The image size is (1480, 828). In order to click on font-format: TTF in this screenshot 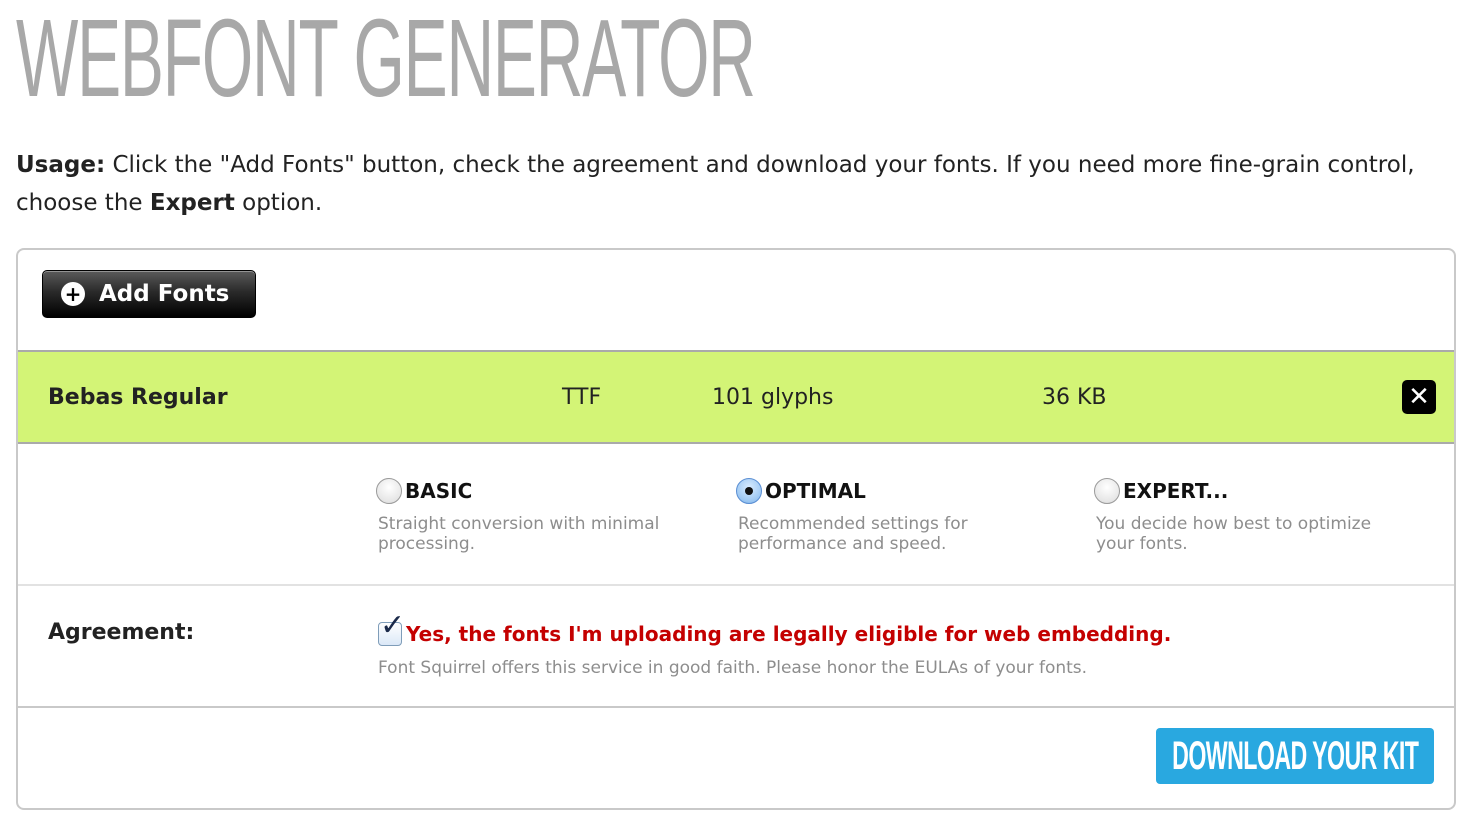, I will do `click(582, 397)`.